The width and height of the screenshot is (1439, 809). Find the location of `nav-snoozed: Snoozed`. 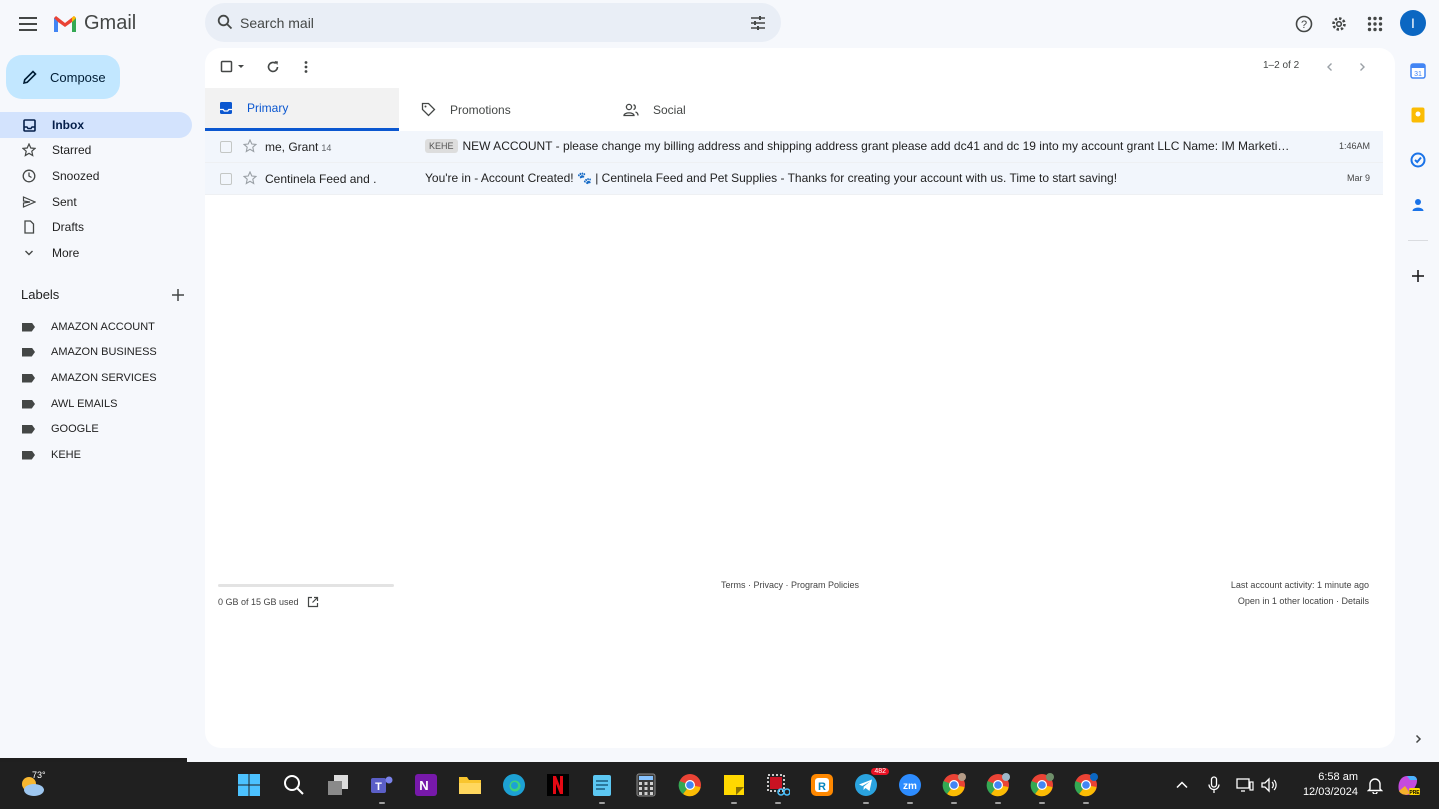

nav-snoozed: Snoozed is located at coordinates (96, 176).